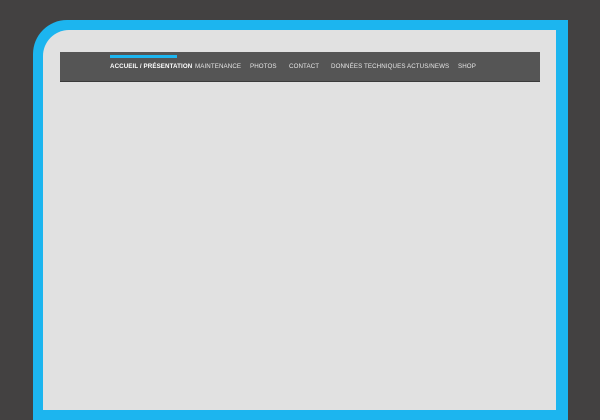  What do you see at coordinates (368, 67) in the screenshot?
I see `nav-item-donnees-techniques: DONNÉES TECHNIQUES` at bounding box center [368, 67].